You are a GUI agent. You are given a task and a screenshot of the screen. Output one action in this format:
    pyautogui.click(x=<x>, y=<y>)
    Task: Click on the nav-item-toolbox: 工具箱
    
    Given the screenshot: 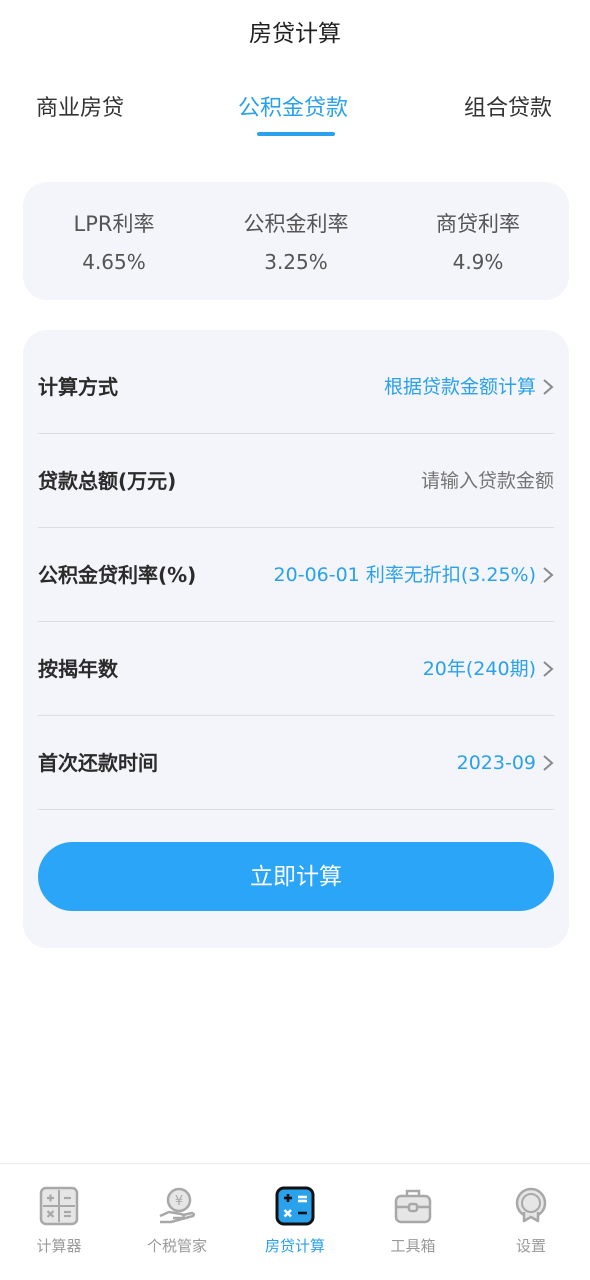 What is the action you would take?
    pyautogui.click(x=413, y=1222)
    